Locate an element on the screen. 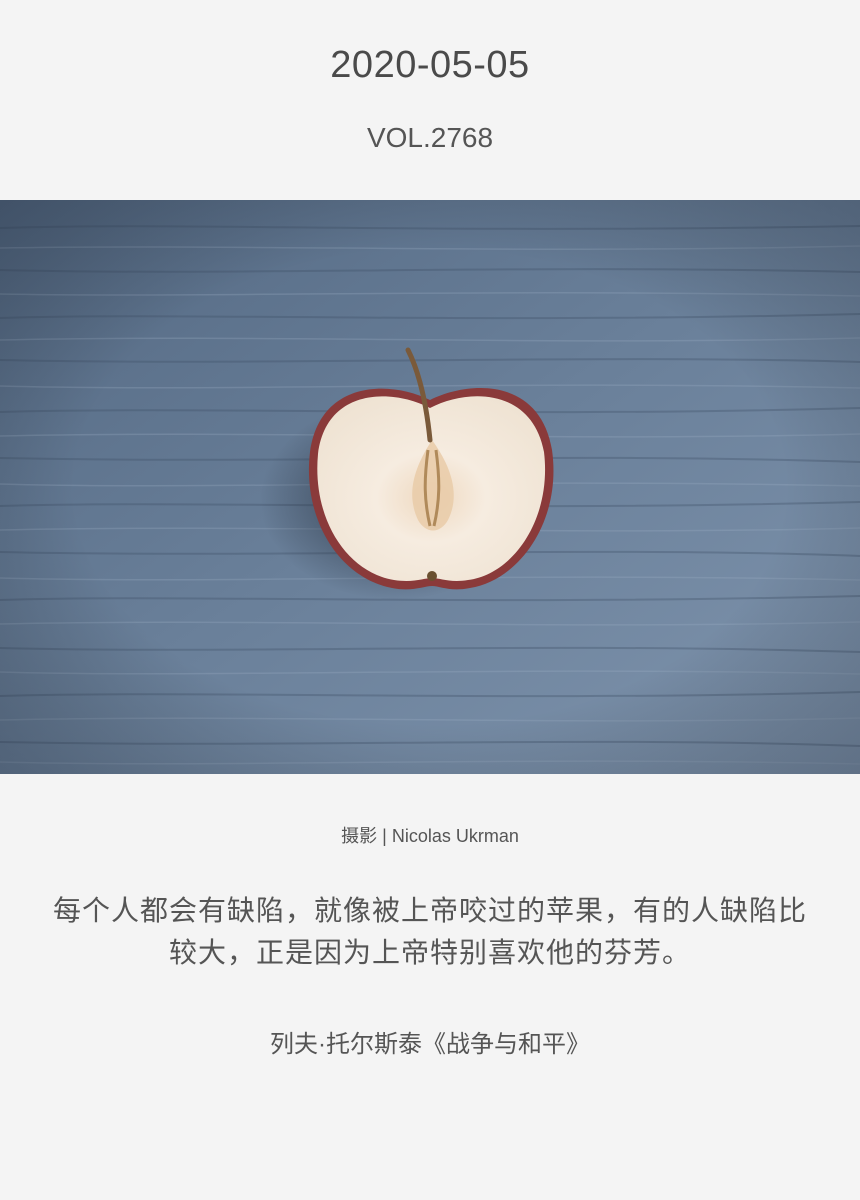  issue-volume: VOL.2768 is located at coordinates (430, 137).